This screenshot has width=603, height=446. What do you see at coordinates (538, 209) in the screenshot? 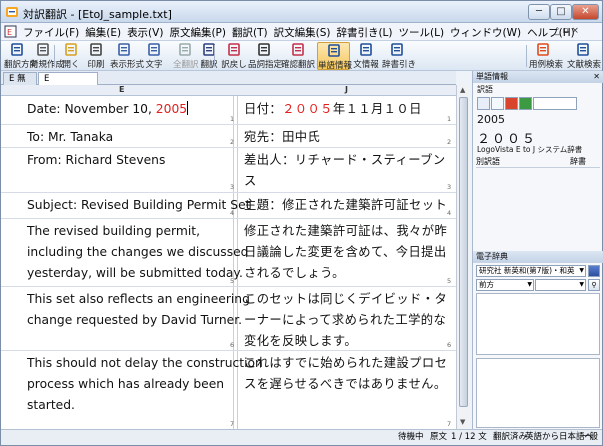
I see `alternate-translation-list` at bounding box center [538, 209].